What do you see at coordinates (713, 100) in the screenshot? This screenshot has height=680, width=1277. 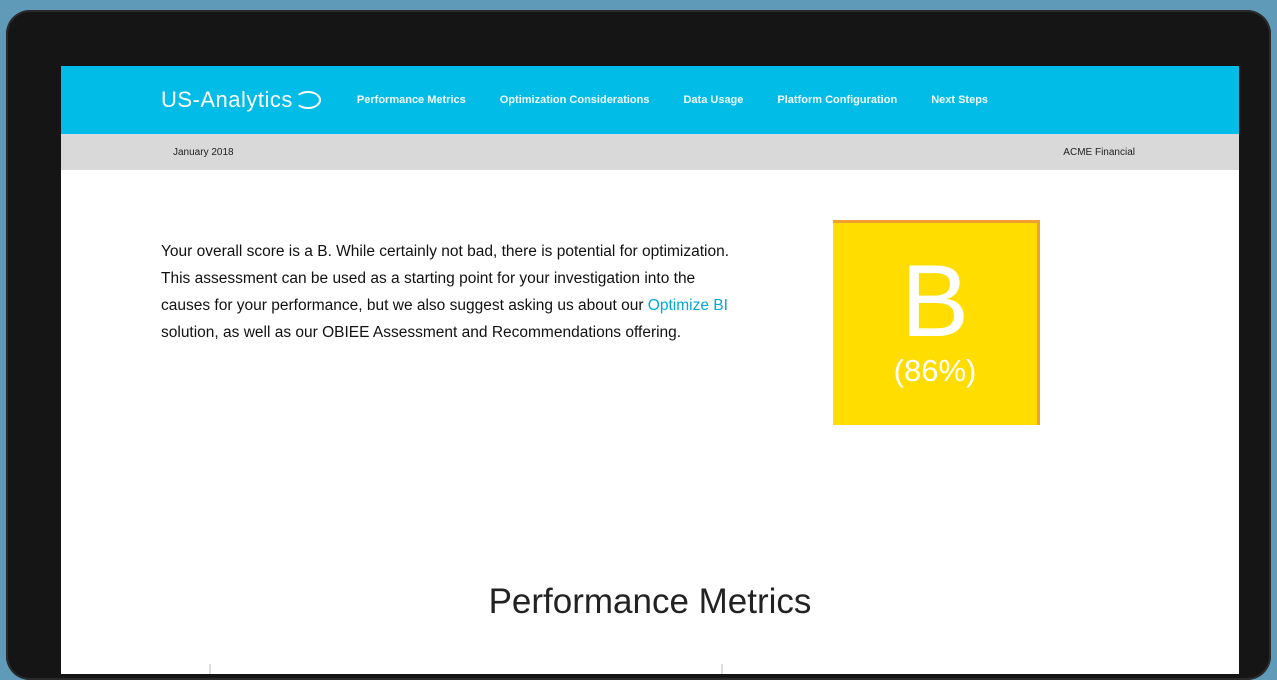 I see `nav-link-data-usage: Data Usage` at bounding box center [713, 100].